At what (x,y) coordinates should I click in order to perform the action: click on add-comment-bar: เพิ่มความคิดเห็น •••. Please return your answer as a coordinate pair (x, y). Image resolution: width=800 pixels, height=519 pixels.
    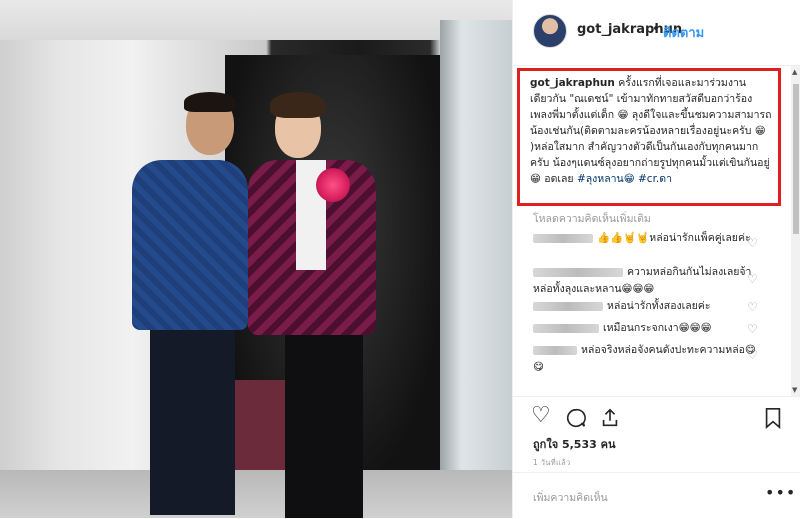
    Looking at the image, I should click on (656, 495).